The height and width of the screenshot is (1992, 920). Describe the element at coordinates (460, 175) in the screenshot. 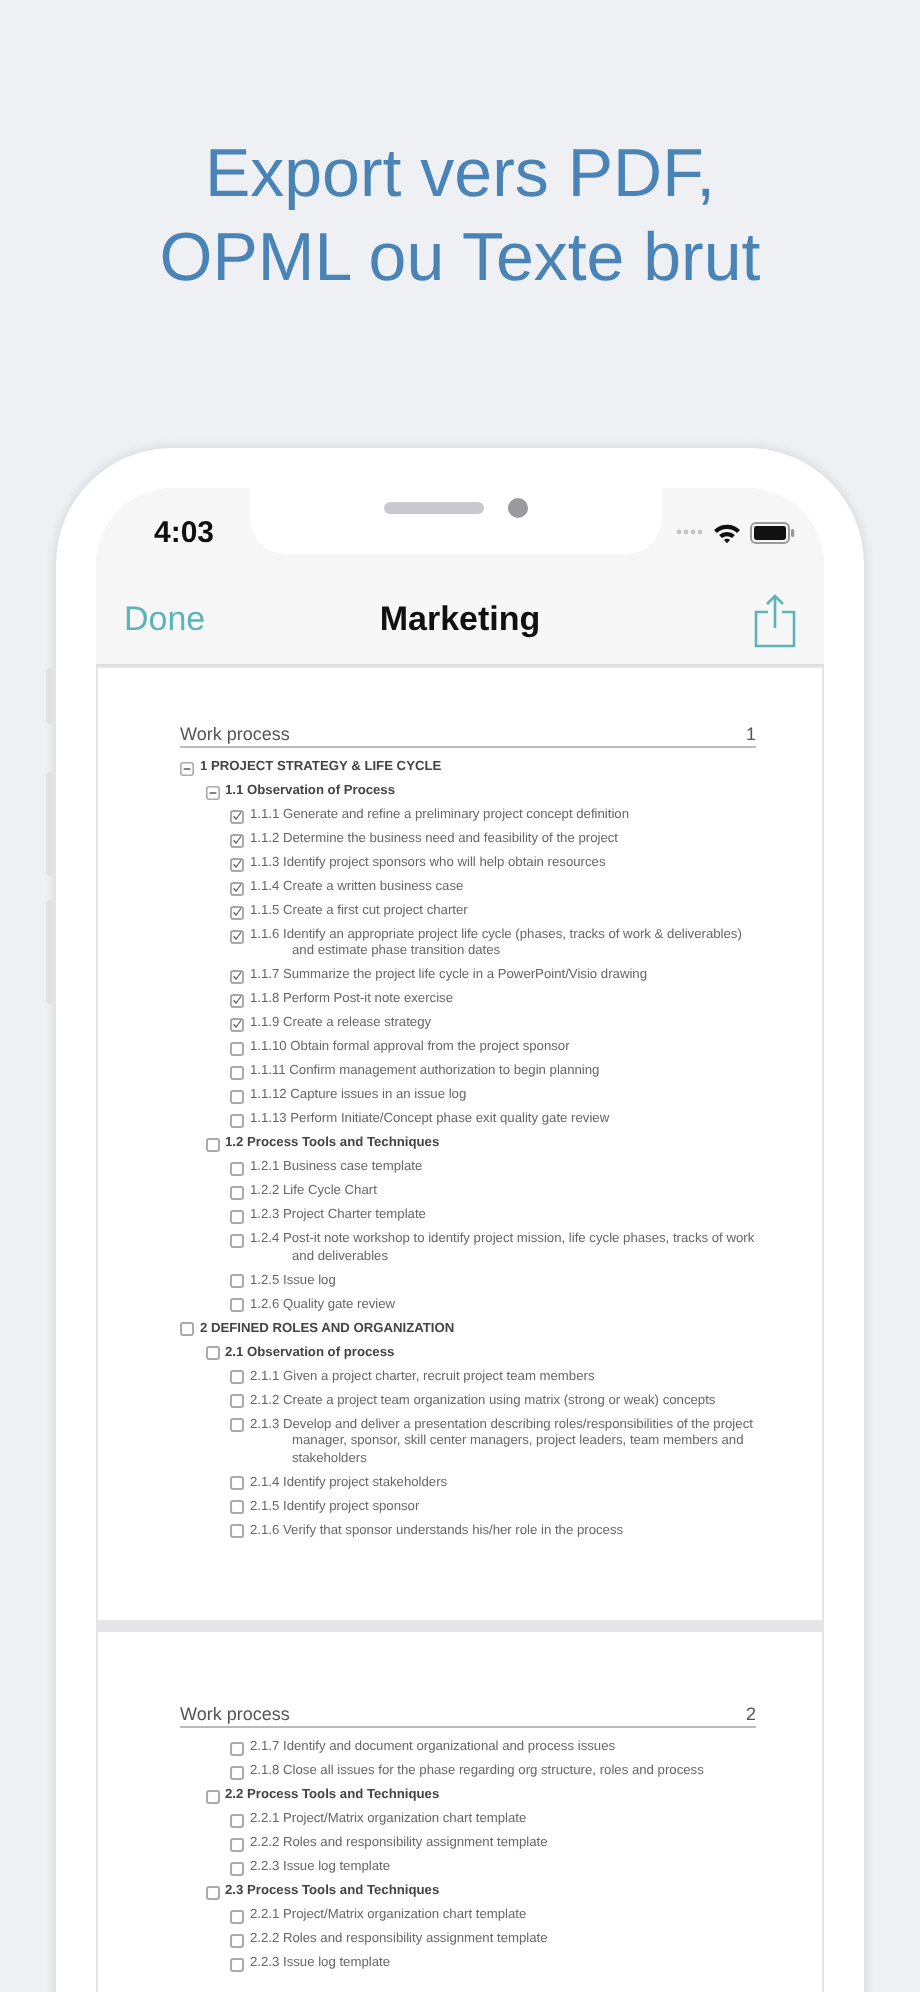

I see `headline: Export vers PDF,` at that location.